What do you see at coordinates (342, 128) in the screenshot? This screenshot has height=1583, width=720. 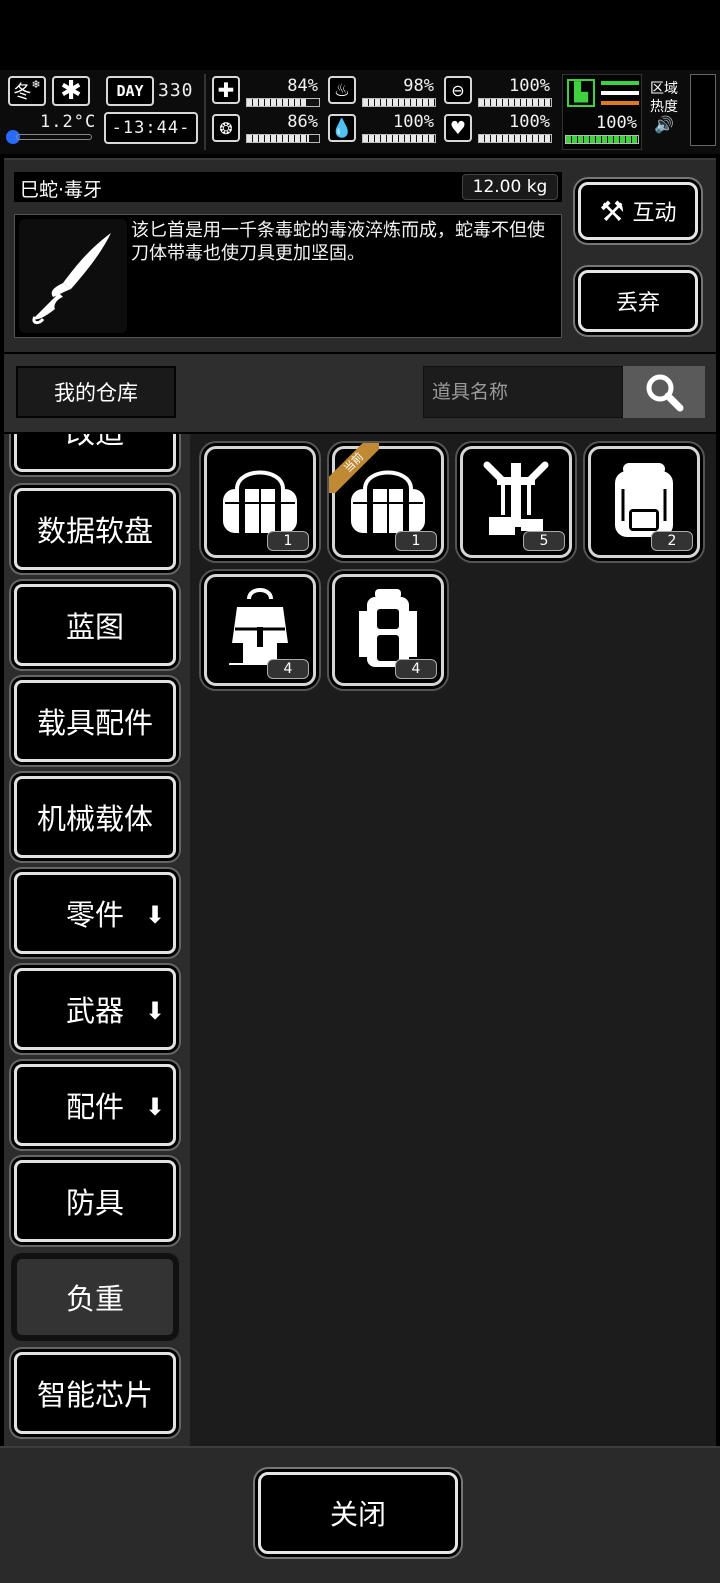 I see `water-drop-icon: 💧` at bounding box center [342, 128].